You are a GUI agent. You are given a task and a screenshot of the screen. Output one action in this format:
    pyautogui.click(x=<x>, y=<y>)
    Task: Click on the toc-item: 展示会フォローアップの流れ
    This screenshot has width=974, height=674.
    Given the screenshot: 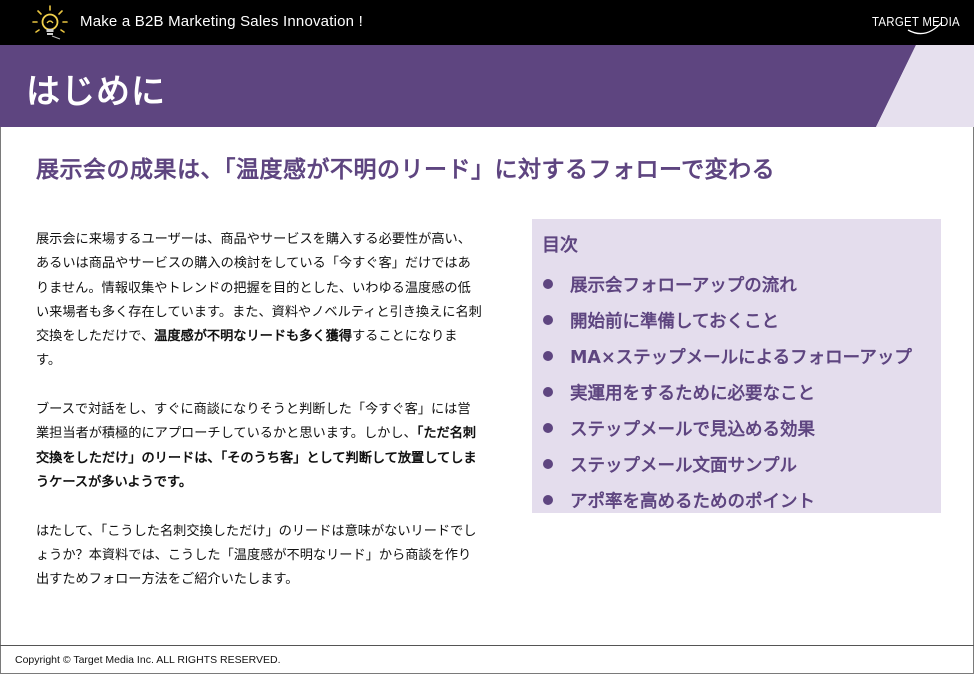 What is the action you would take?
    pyautogui.click(x=727, y=284)
    